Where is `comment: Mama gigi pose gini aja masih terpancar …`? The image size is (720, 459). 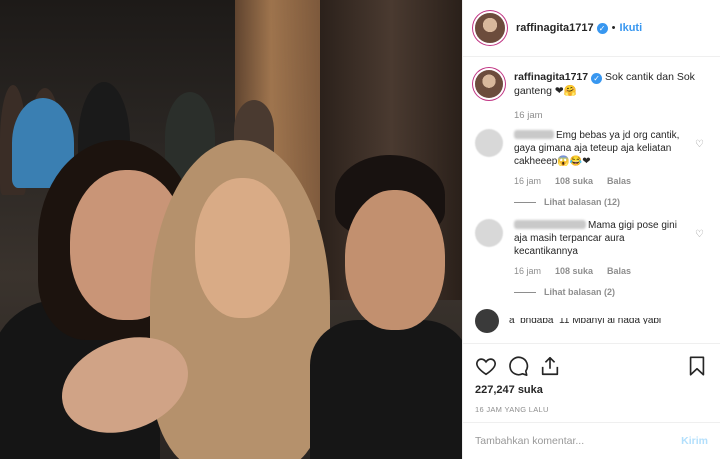
comment: Mama gigi pose gini aja masih terpancar … is located at coordinates (591, 238).